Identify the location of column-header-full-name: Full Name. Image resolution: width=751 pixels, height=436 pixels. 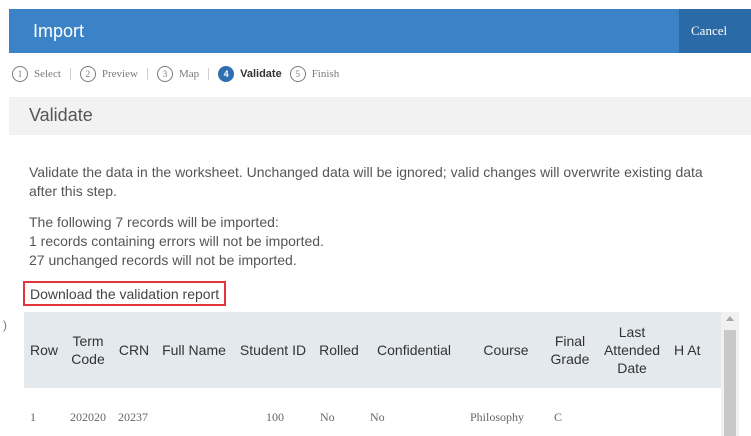
(194, 350).